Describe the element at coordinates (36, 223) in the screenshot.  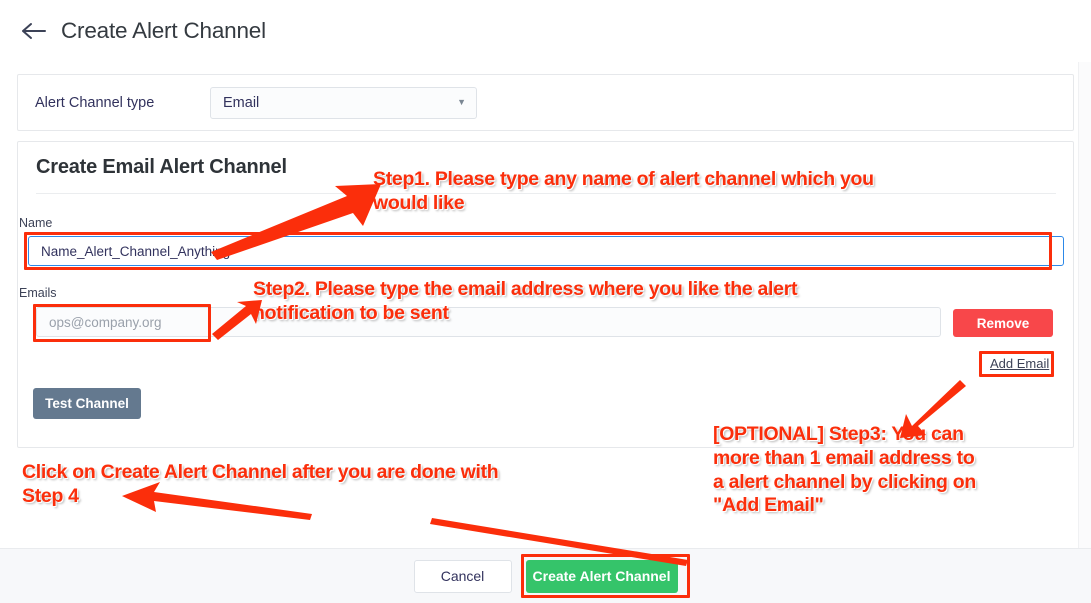
I see `name-field-label: Name` at that location.